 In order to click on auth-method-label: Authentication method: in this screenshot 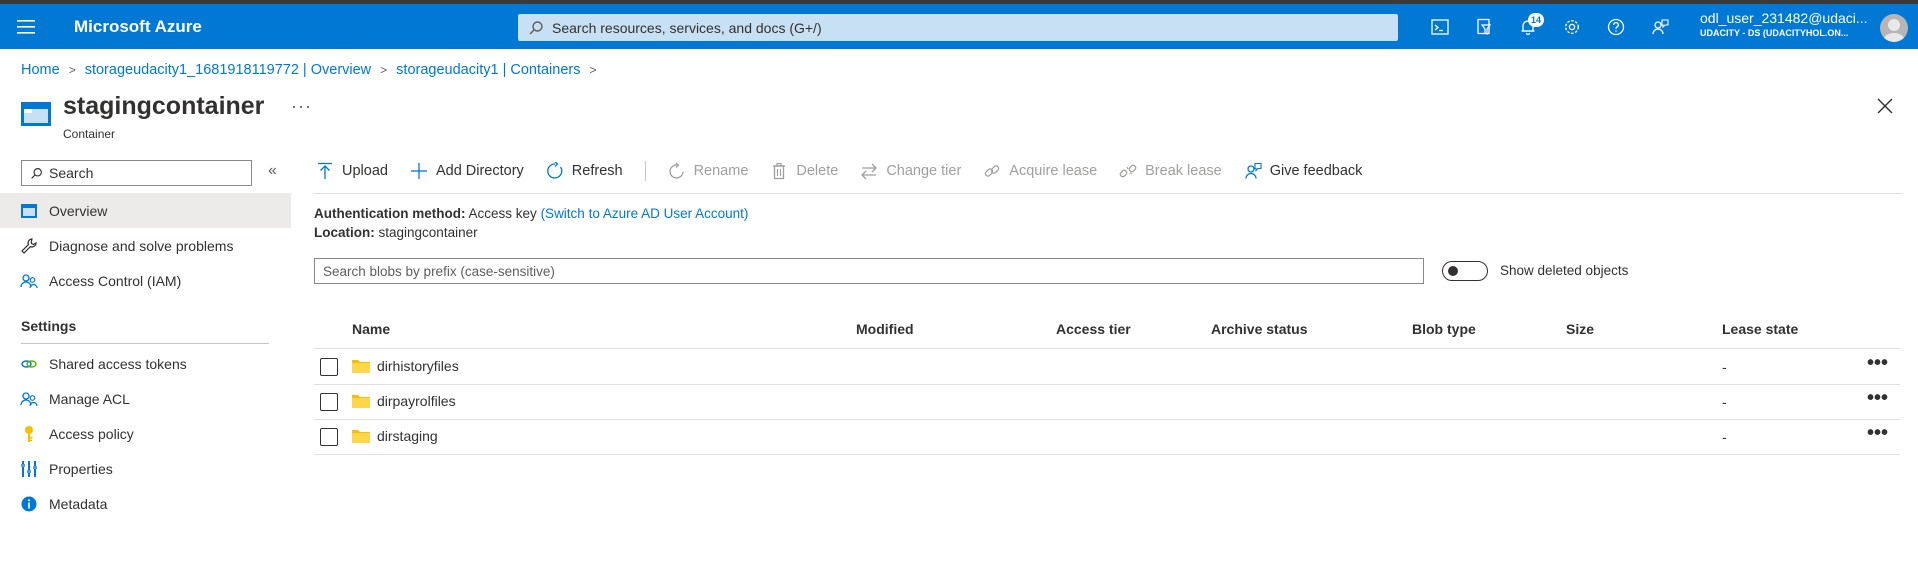, I will do `click(390, 213)`.